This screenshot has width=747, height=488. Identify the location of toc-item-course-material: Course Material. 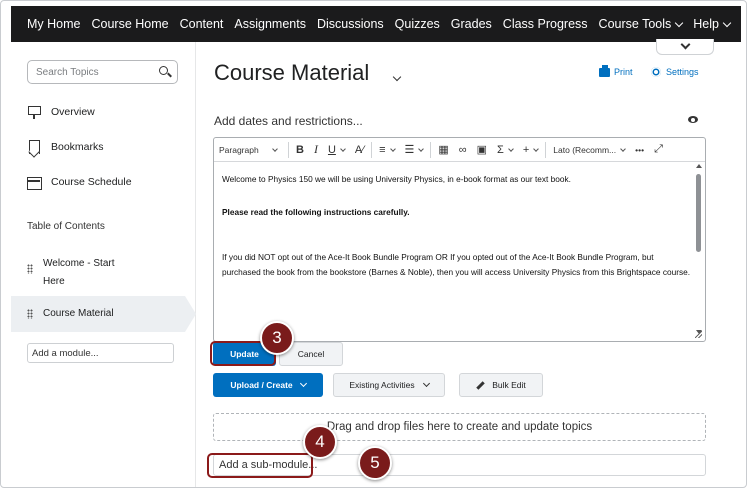
(70, 313).